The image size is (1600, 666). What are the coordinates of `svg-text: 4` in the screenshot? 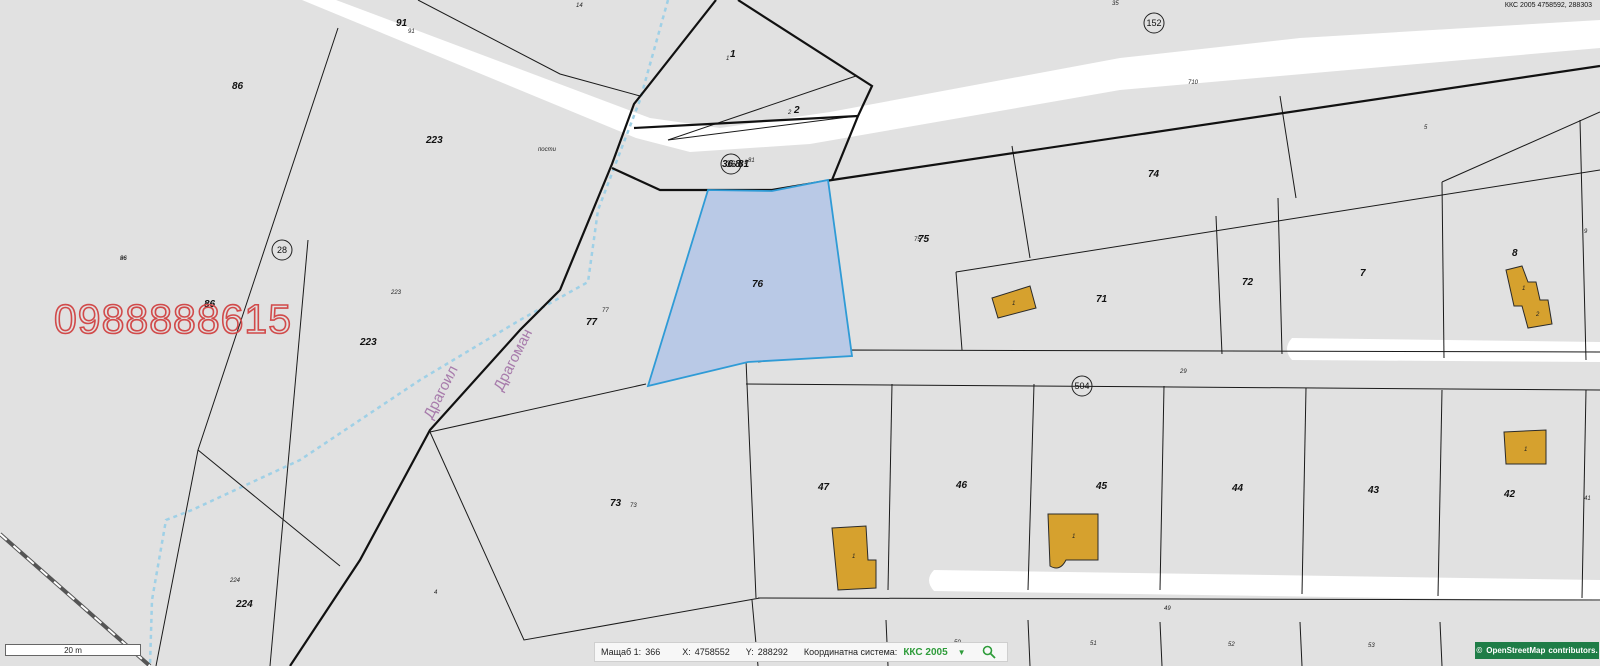 It's located at (436, 593).